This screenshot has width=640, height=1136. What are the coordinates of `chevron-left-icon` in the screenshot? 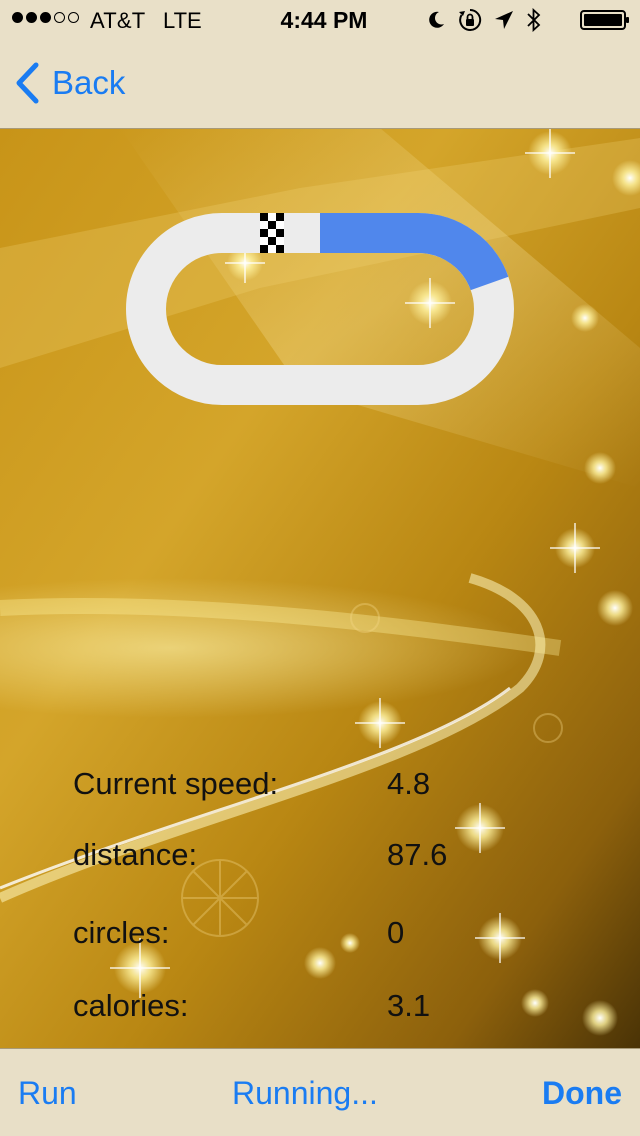 It's located at (27, 83).